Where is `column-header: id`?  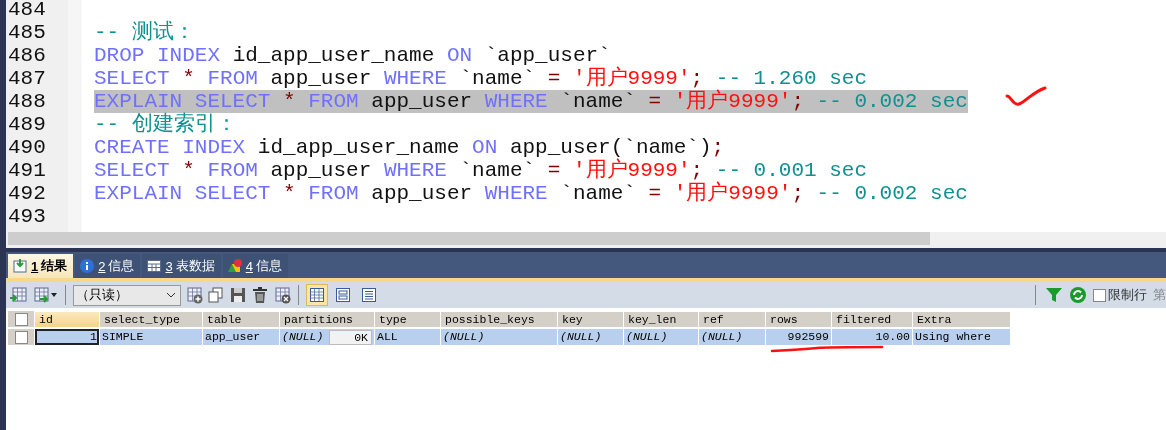
column-header: id is located at coordinates (67, 319).